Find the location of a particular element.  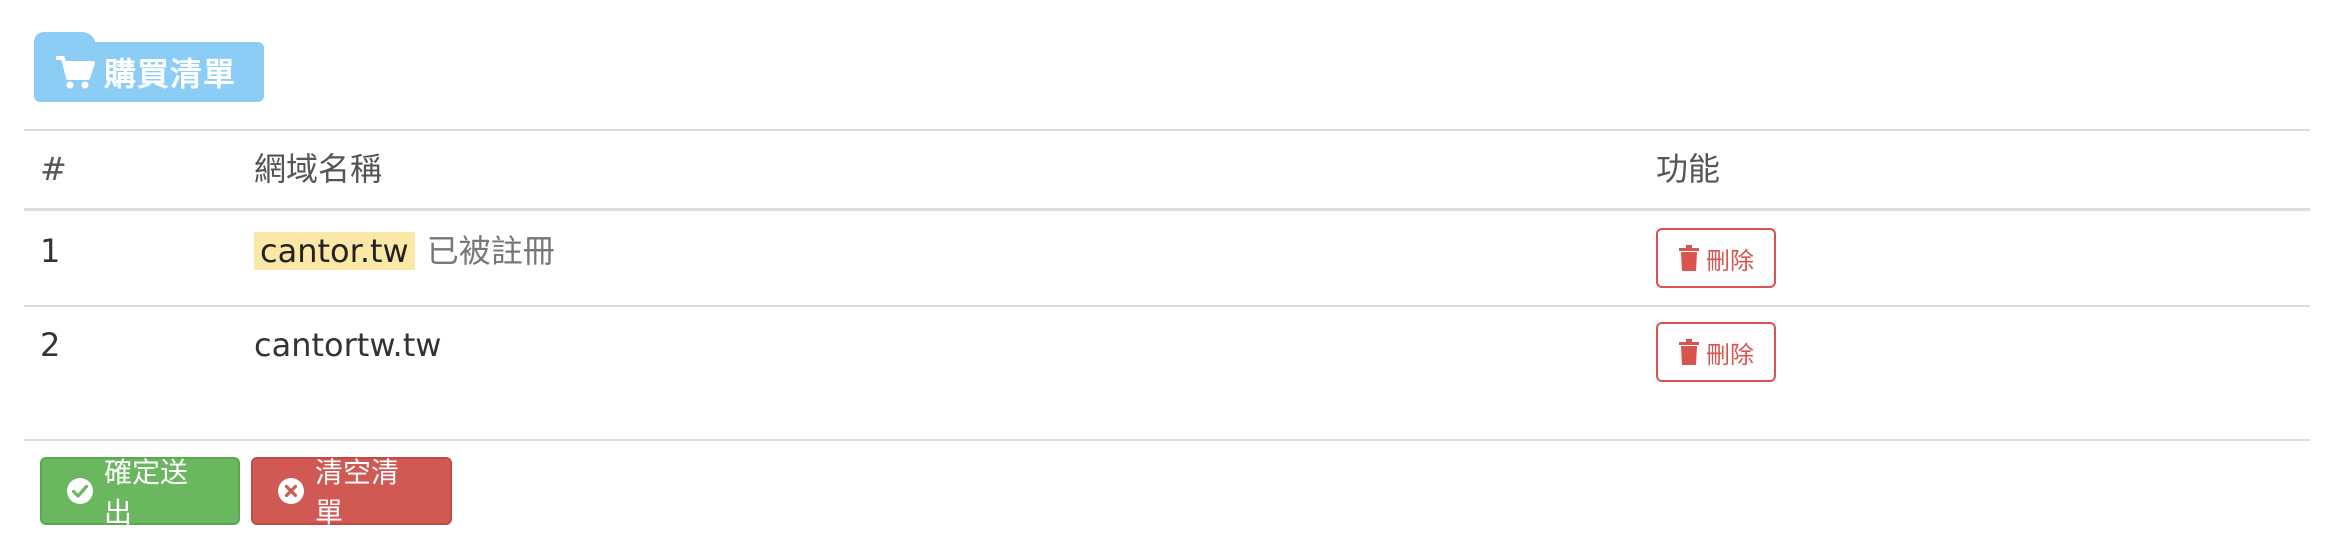

column-header-actions: 功能 is located at coordinates (1688, 169).